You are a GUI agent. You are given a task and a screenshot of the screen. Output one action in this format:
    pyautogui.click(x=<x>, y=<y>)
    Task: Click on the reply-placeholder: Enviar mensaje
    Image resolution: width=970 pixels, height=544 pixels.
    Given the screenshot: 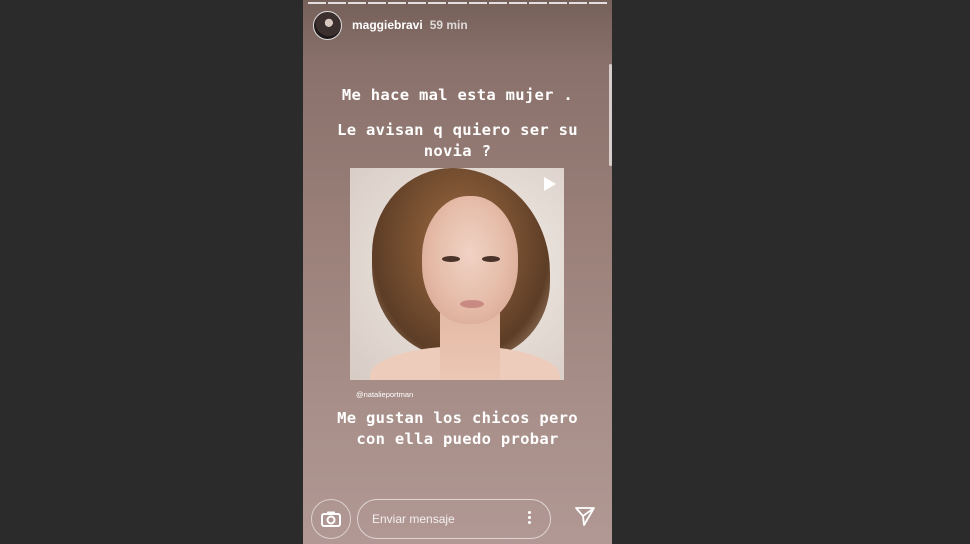 What is the action you would take?
    pyautogui.click(x=413, y=519)
    